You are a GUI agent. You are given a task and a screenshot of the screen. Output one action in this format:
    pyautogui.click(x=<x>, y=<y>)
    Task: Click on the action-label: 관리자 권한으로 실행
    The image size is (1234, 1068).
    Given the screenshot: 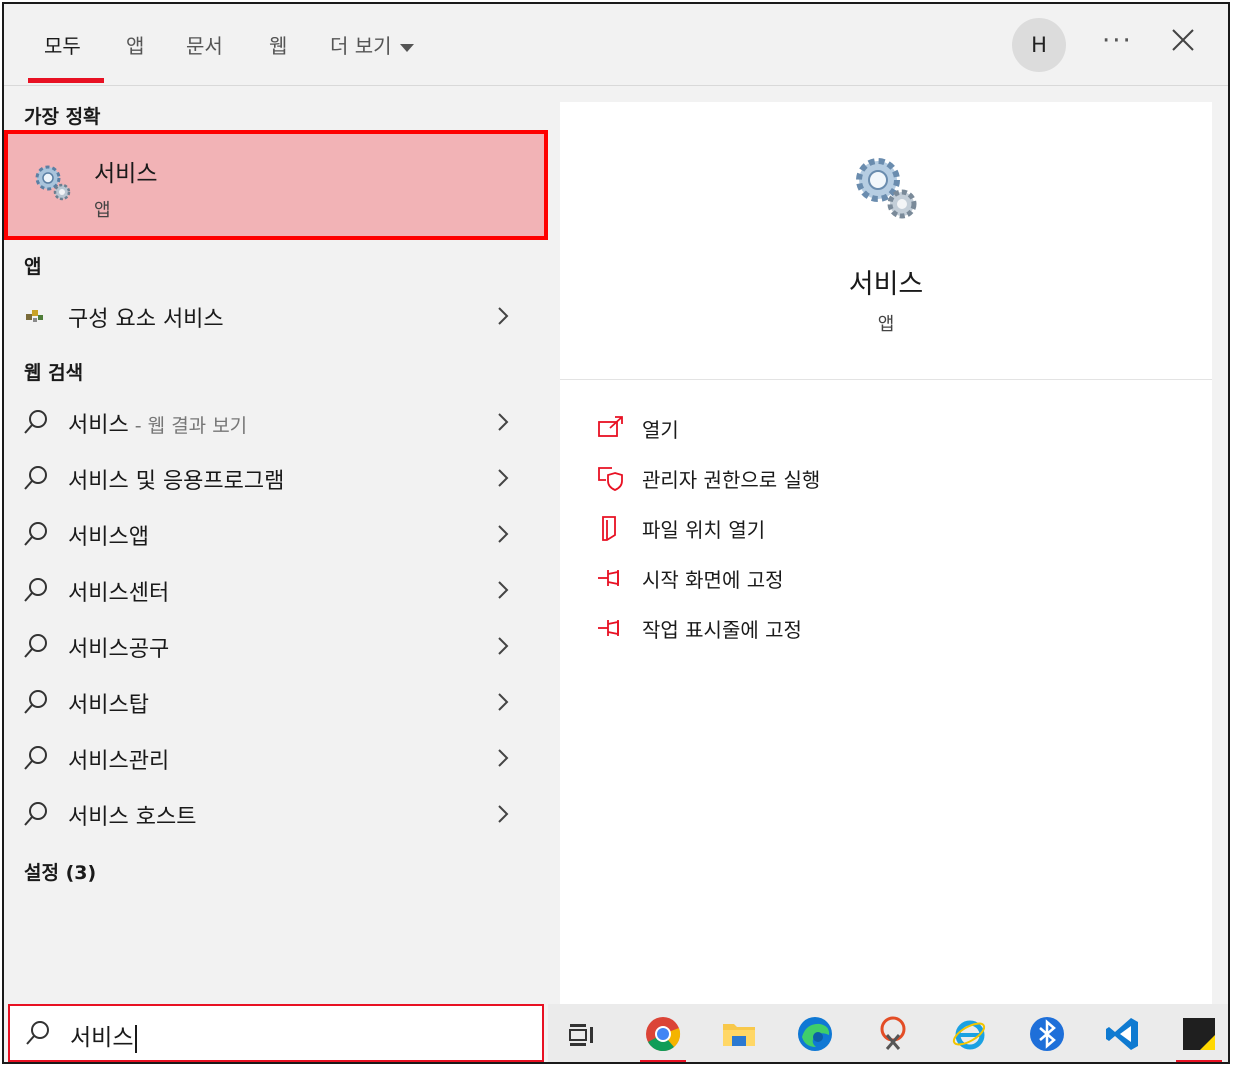 What is the action you would take?
    pyautogui.click(x=731, y=480)
    